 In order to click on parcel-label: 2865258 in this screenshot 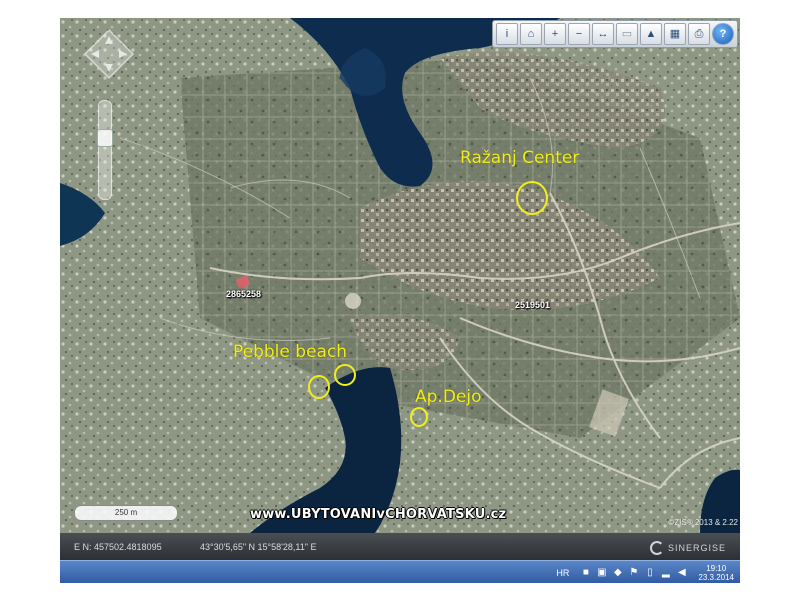, I will do `click(243, 294)`.